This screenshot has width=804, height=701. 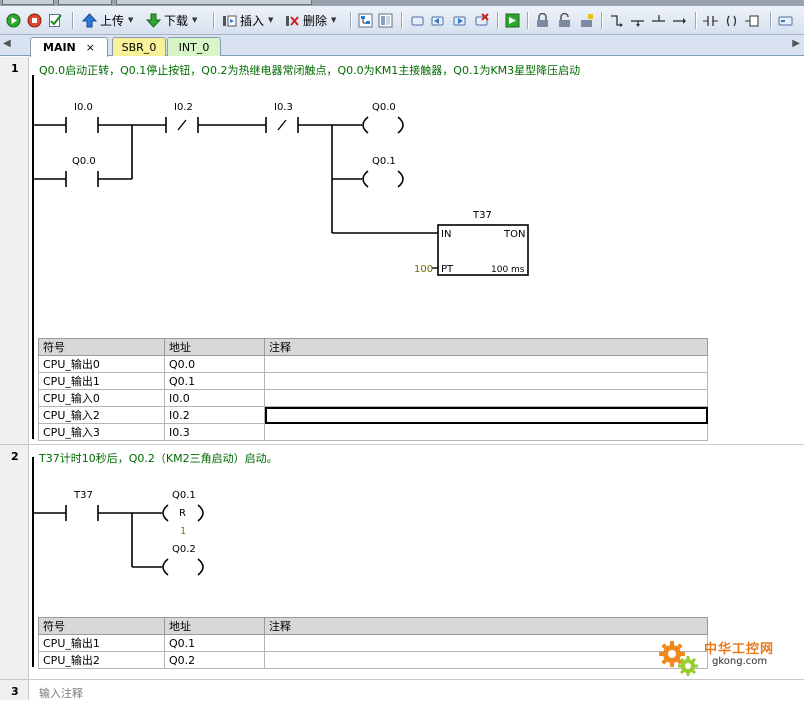 What do you see at coordinates (384, 107) in the screenshot?
I see `coil-label: Q0.0` at bounding box center [384, 107].